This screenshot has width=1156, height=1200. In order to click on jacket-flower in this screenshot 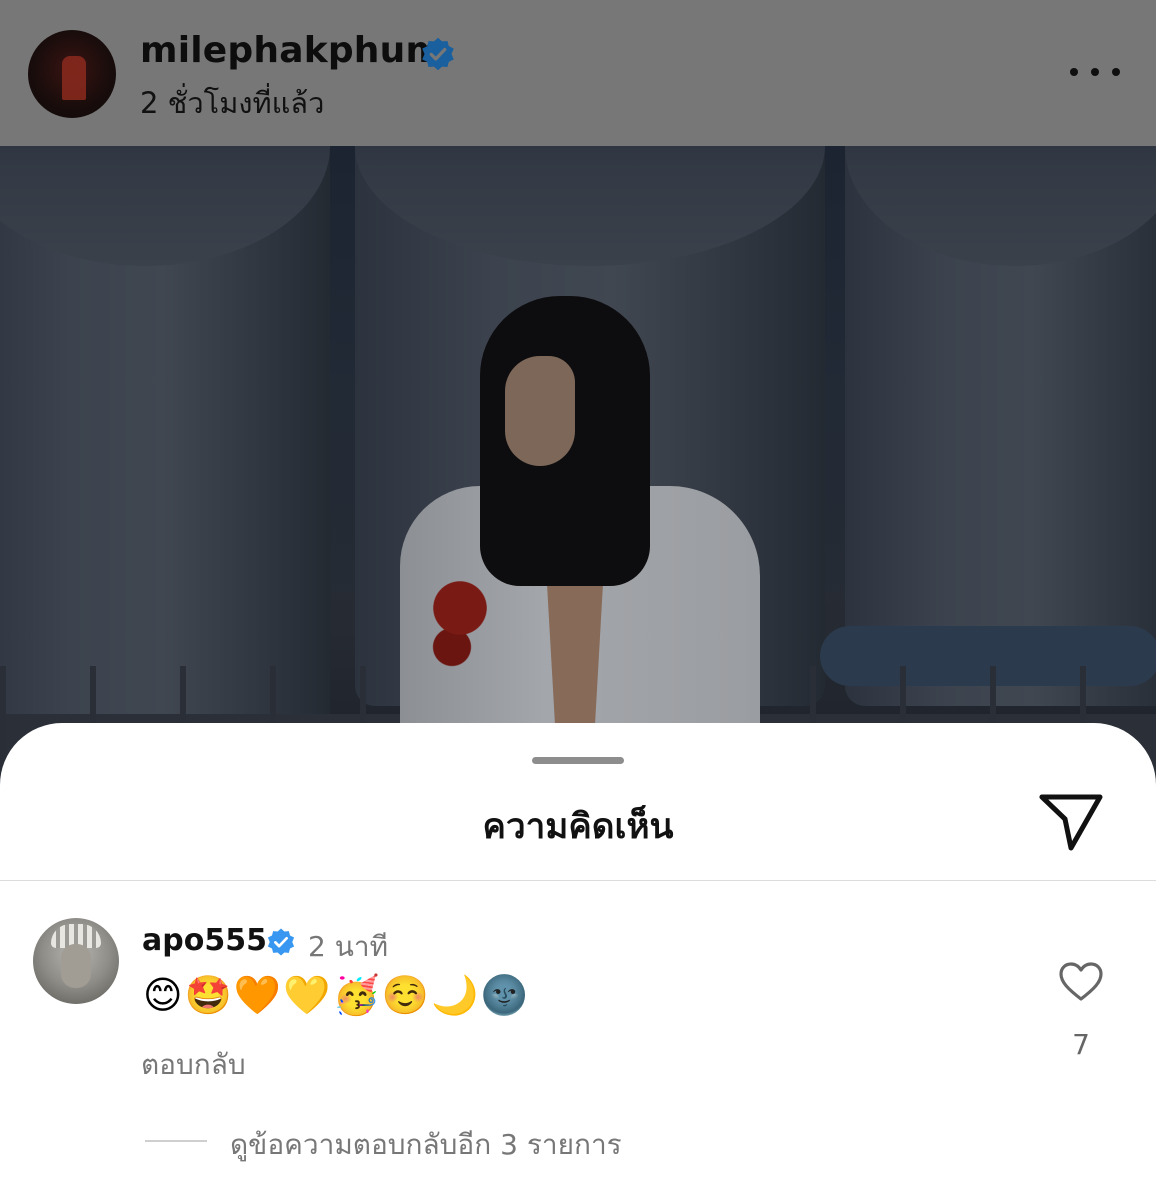, I will do `click(460, 621)`.